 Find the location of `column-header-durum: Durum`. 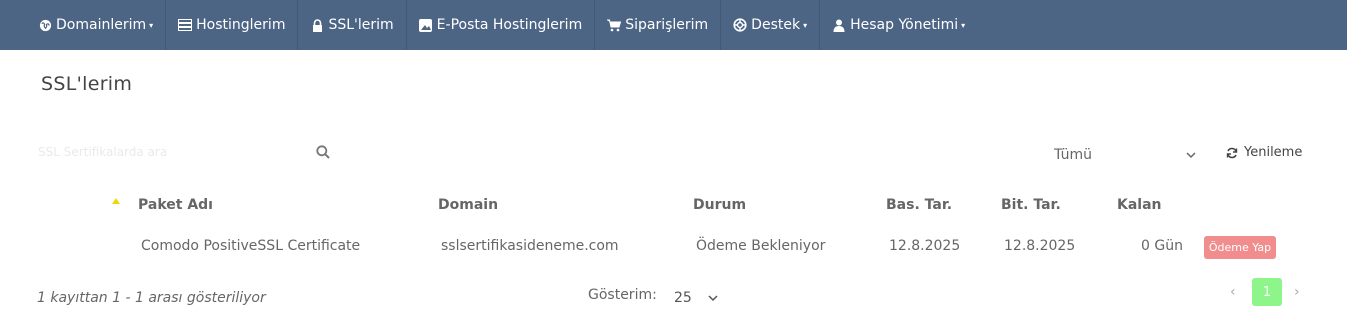

column-header-durum: Durum is located at coordinates (719, 205).